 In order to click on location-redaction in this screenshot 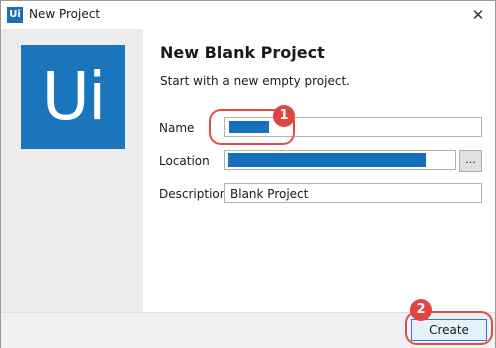, I will do `click(327, 160)`.